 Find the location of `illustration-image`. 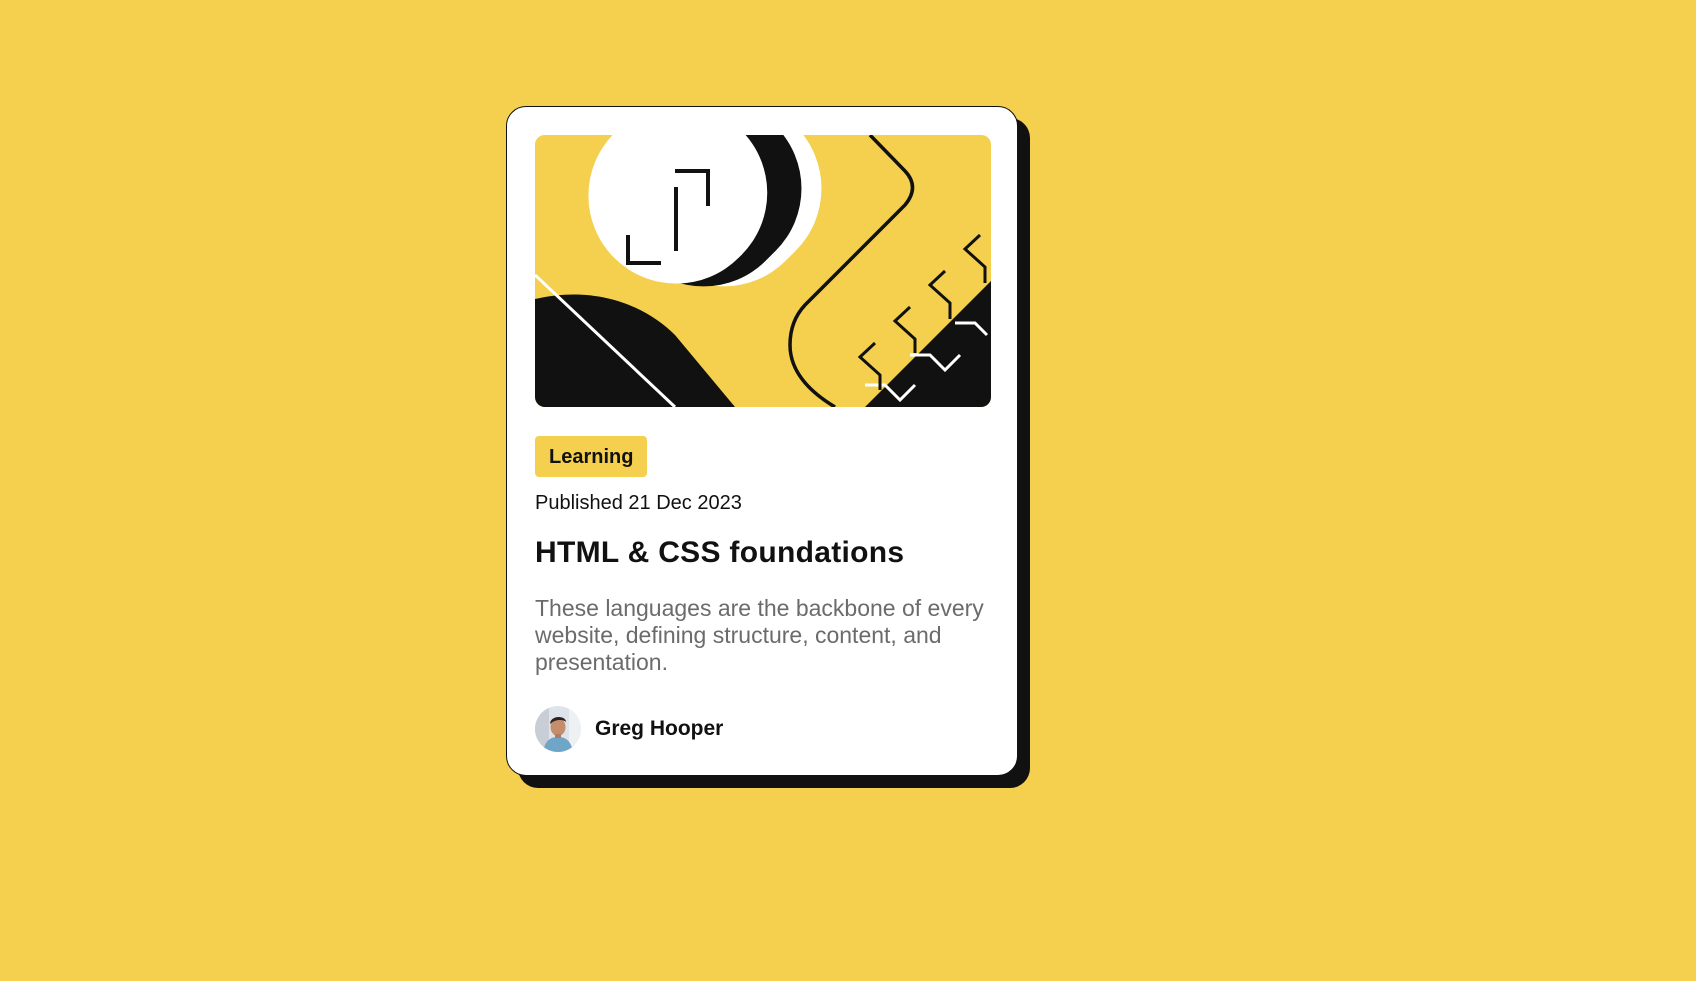

illustration-image is located at coordinates (763, 271).